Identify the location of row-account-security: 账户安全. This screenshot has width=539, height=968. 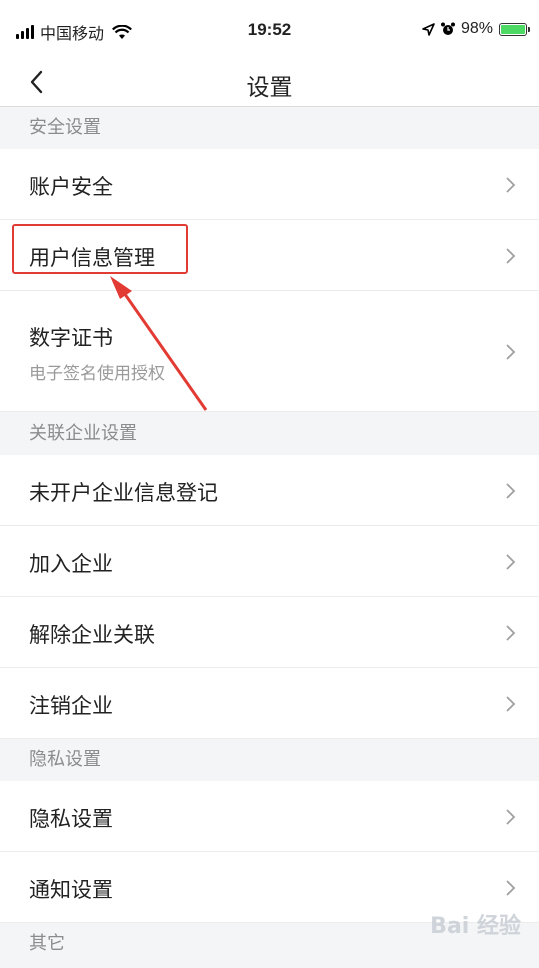
(269, 184).